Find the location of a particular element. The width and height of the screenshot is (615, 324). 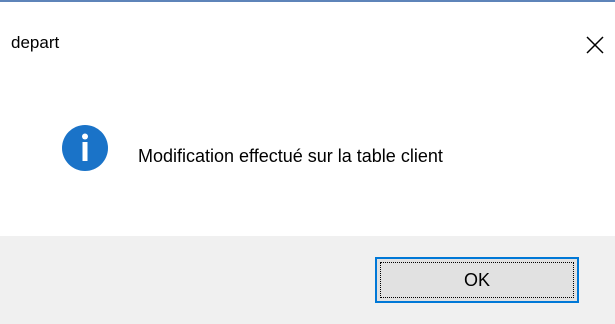

close-button is located at coordinates (592, 42).